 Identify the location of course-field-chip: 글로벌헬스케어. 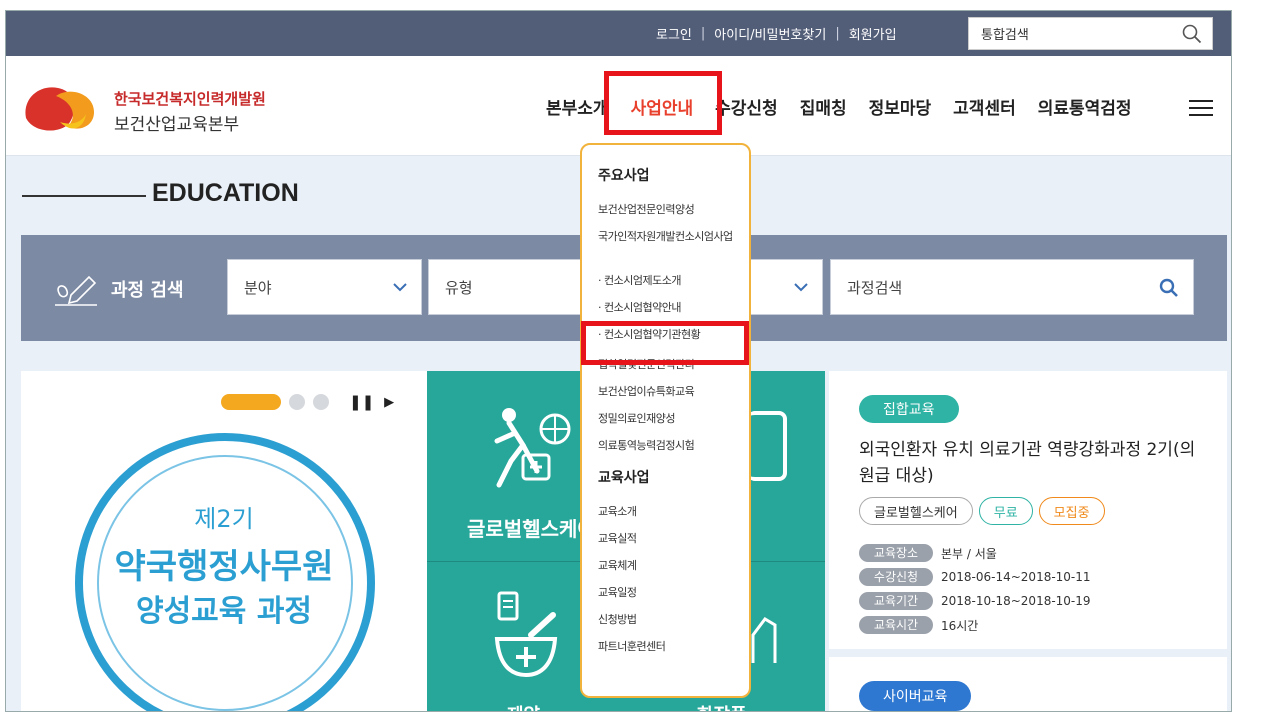
(916, 511).